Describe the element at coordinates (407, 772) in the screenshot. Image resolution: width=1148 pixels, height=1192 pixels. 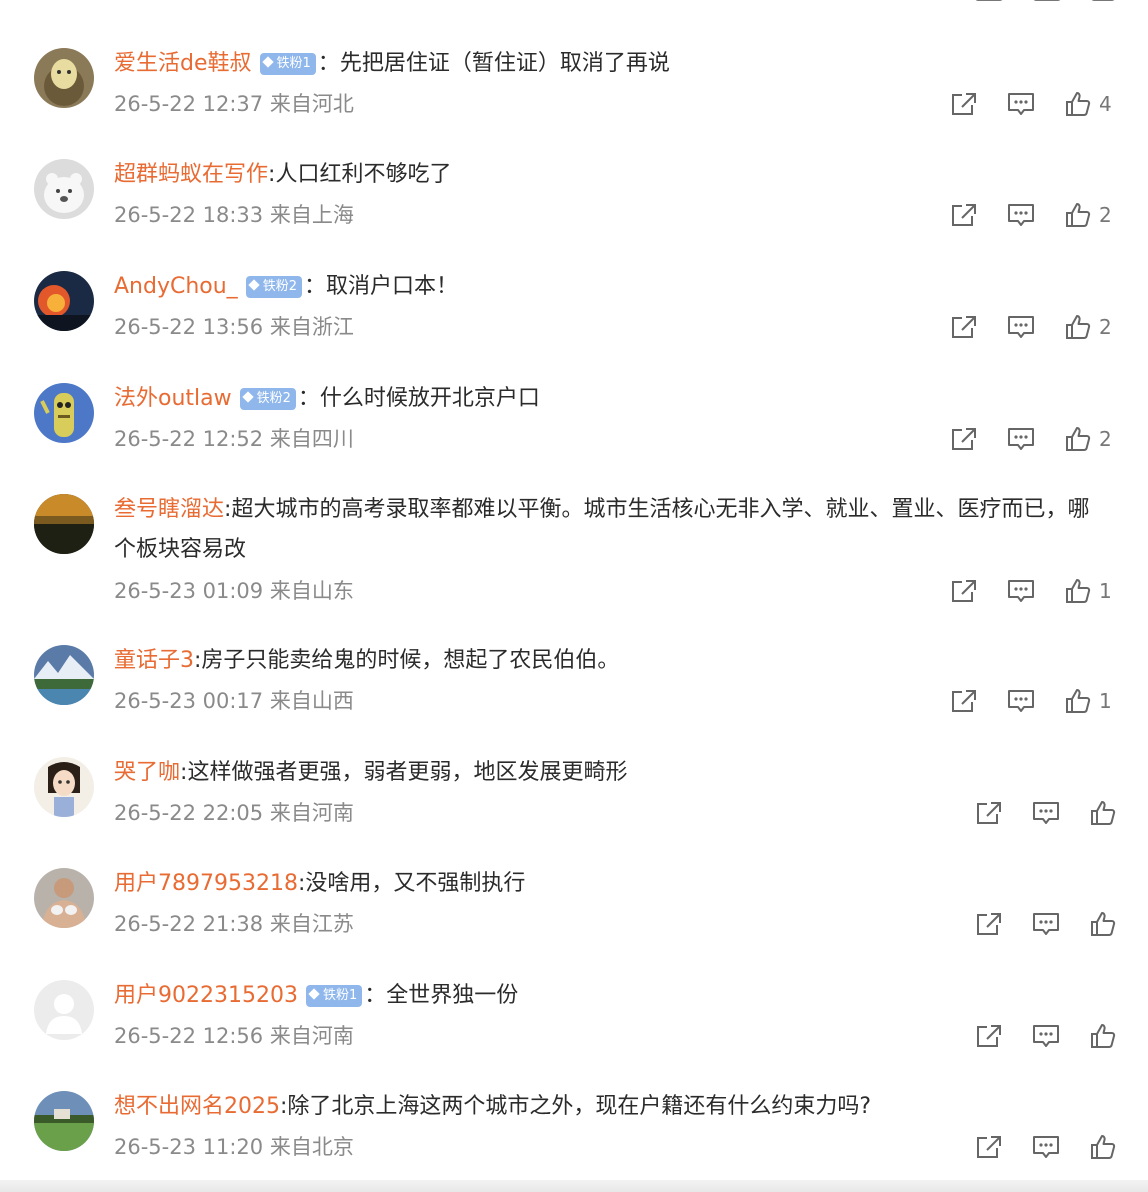
I see `comment-content: 这样做强者更强，弱者更弱，地区发展更畸形` at that location.